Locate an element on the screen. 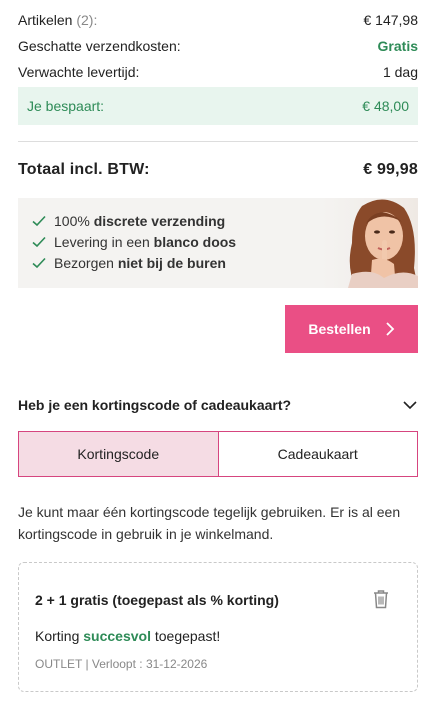  savings-row: Je bespaart: € 48,00 is located at coordinates (218, 106).